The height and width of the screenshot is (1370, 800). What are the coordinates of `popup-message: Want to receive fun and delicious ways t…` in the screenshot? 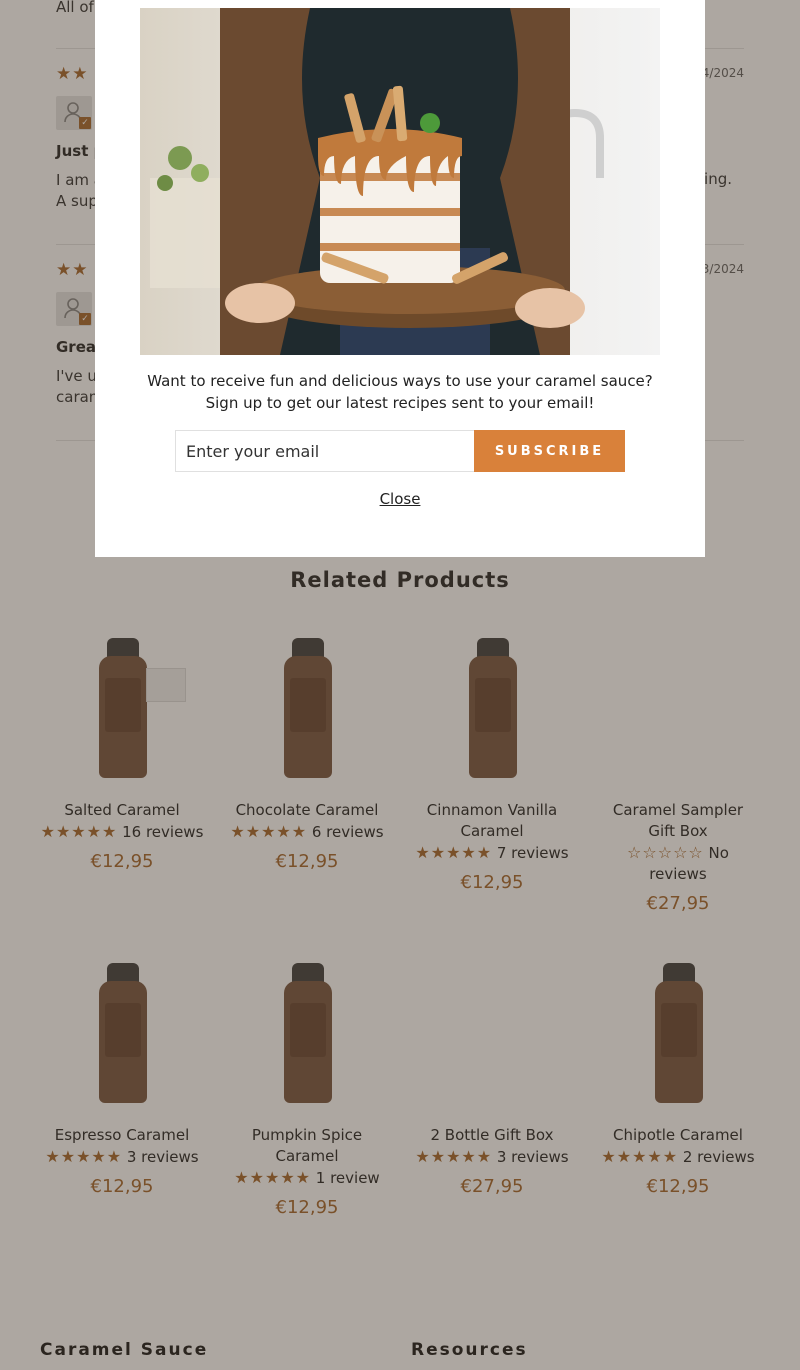 It's located at (400, 392).